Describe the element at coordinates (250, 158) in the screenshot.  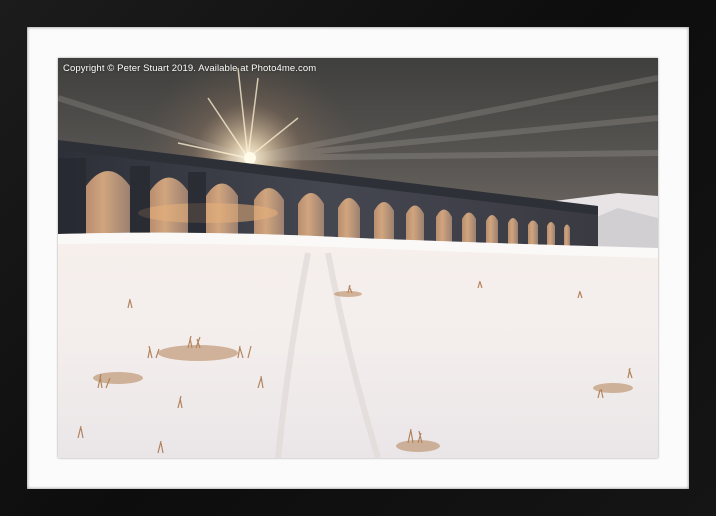
I see `sun-icon` at that location.